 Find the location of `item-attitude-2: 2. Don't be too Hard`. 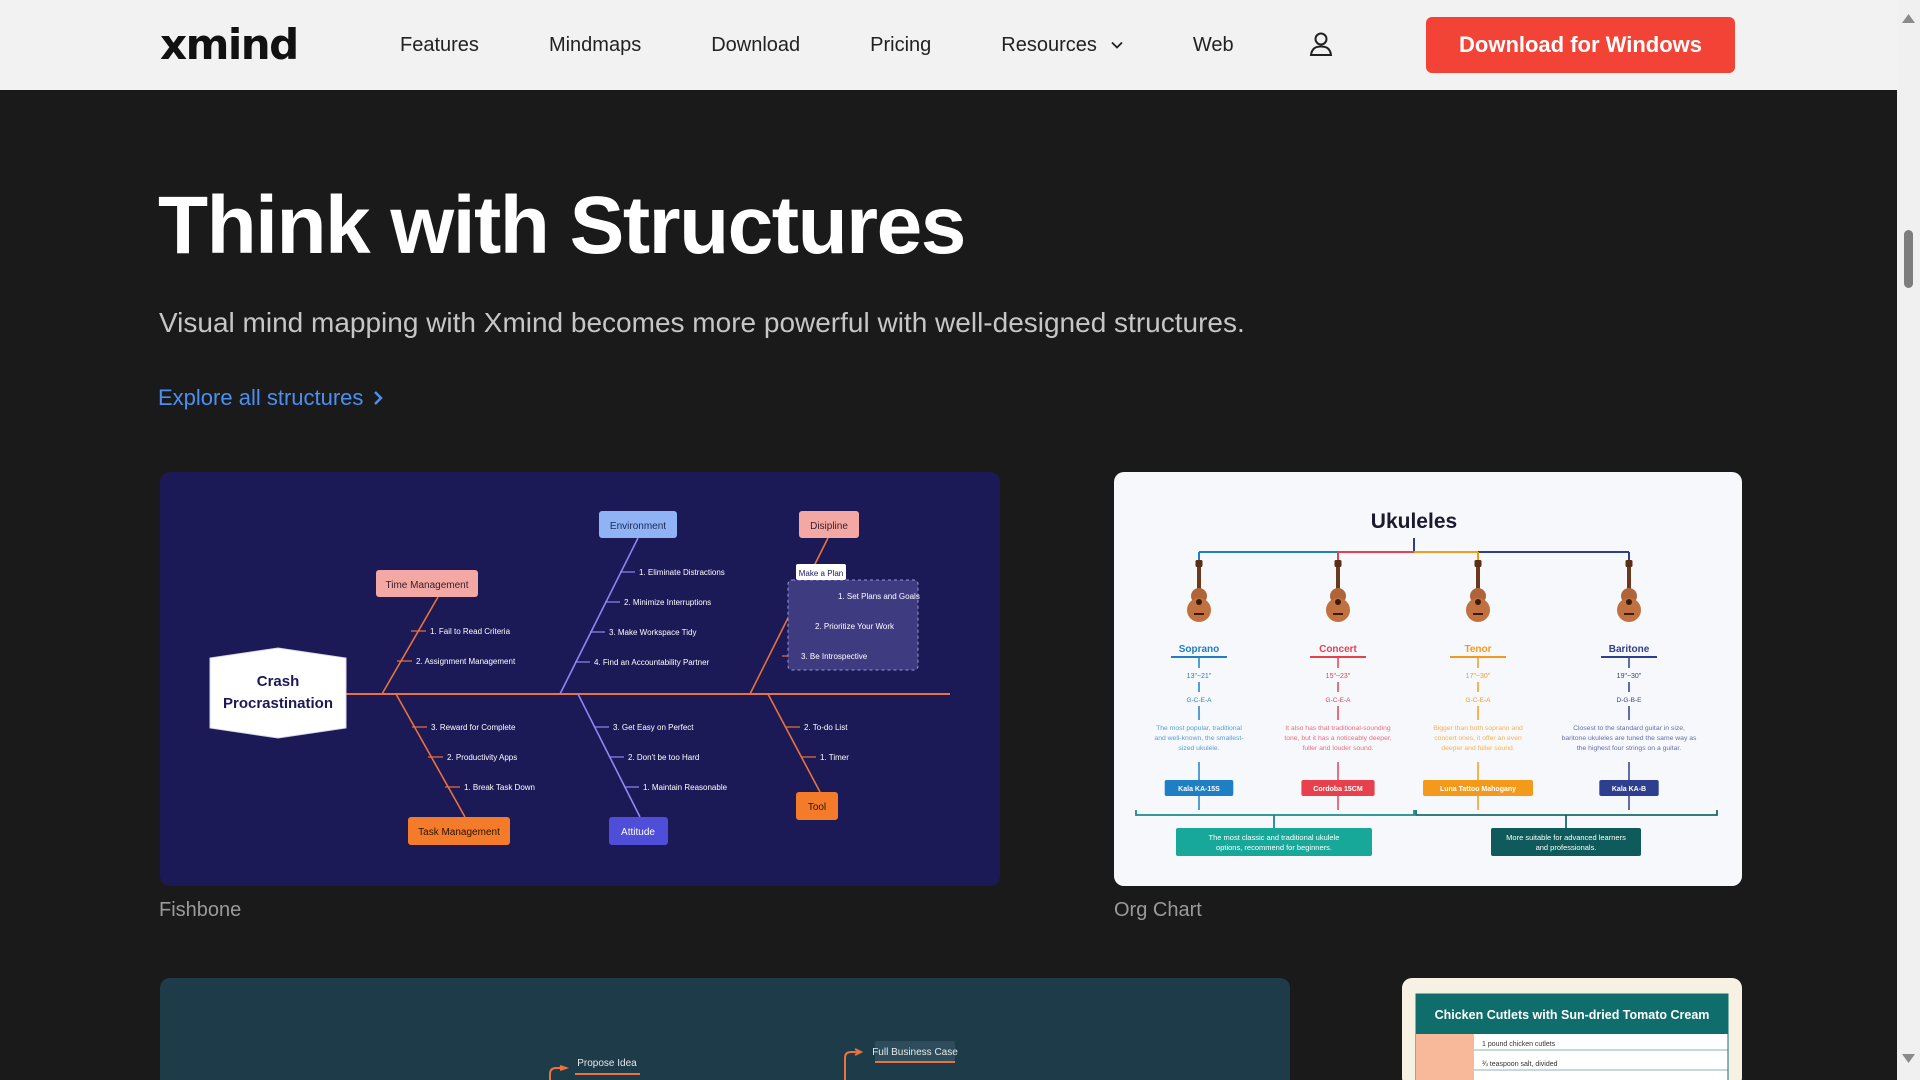

item-attitude-2: 2. Don't be too Hard is located at coordinates (663, 757).